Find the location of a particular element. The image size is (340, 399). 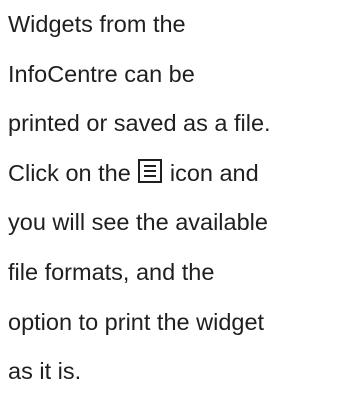

help-text-line-4-start: Click on the is located at coordinates (73, 172).